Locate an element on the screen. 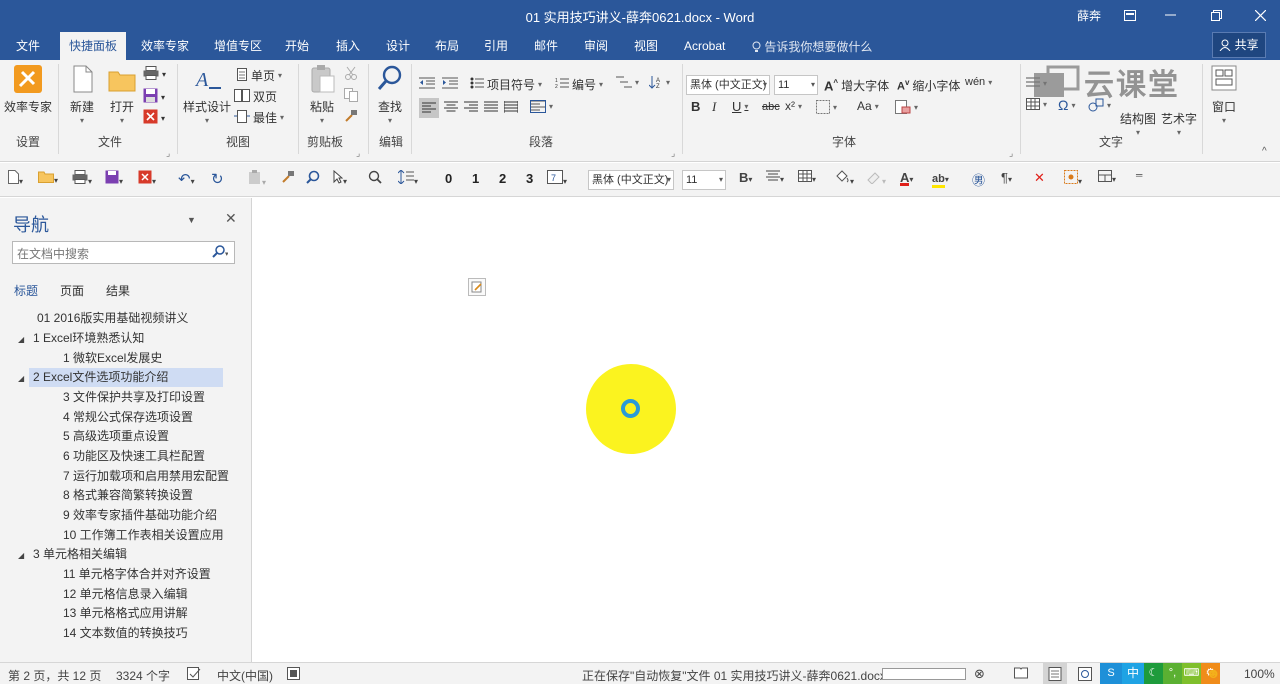 The image size is (1280, 684). heading-level-0-button: 0 is located at coordinates (448, 178).